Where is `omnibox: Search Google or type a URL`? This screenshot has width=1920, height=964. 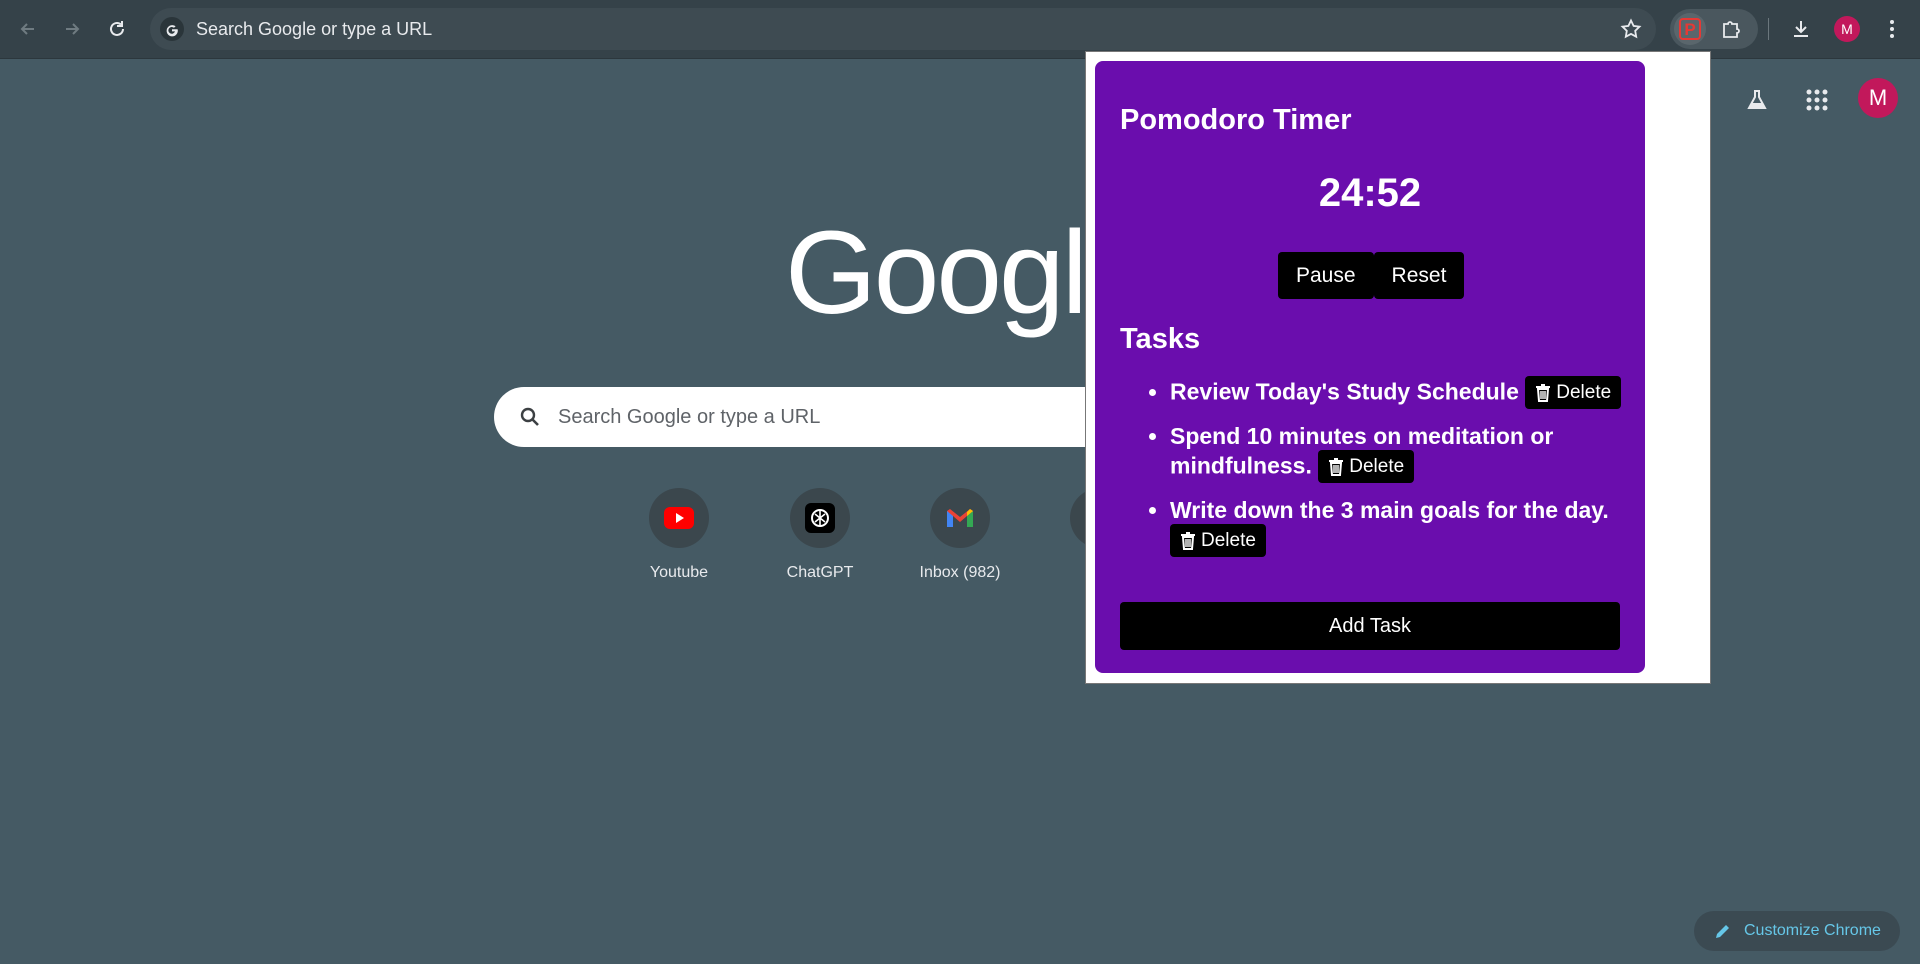 omnibox: Search Google or type a URL is located at coordinates (903, 29).